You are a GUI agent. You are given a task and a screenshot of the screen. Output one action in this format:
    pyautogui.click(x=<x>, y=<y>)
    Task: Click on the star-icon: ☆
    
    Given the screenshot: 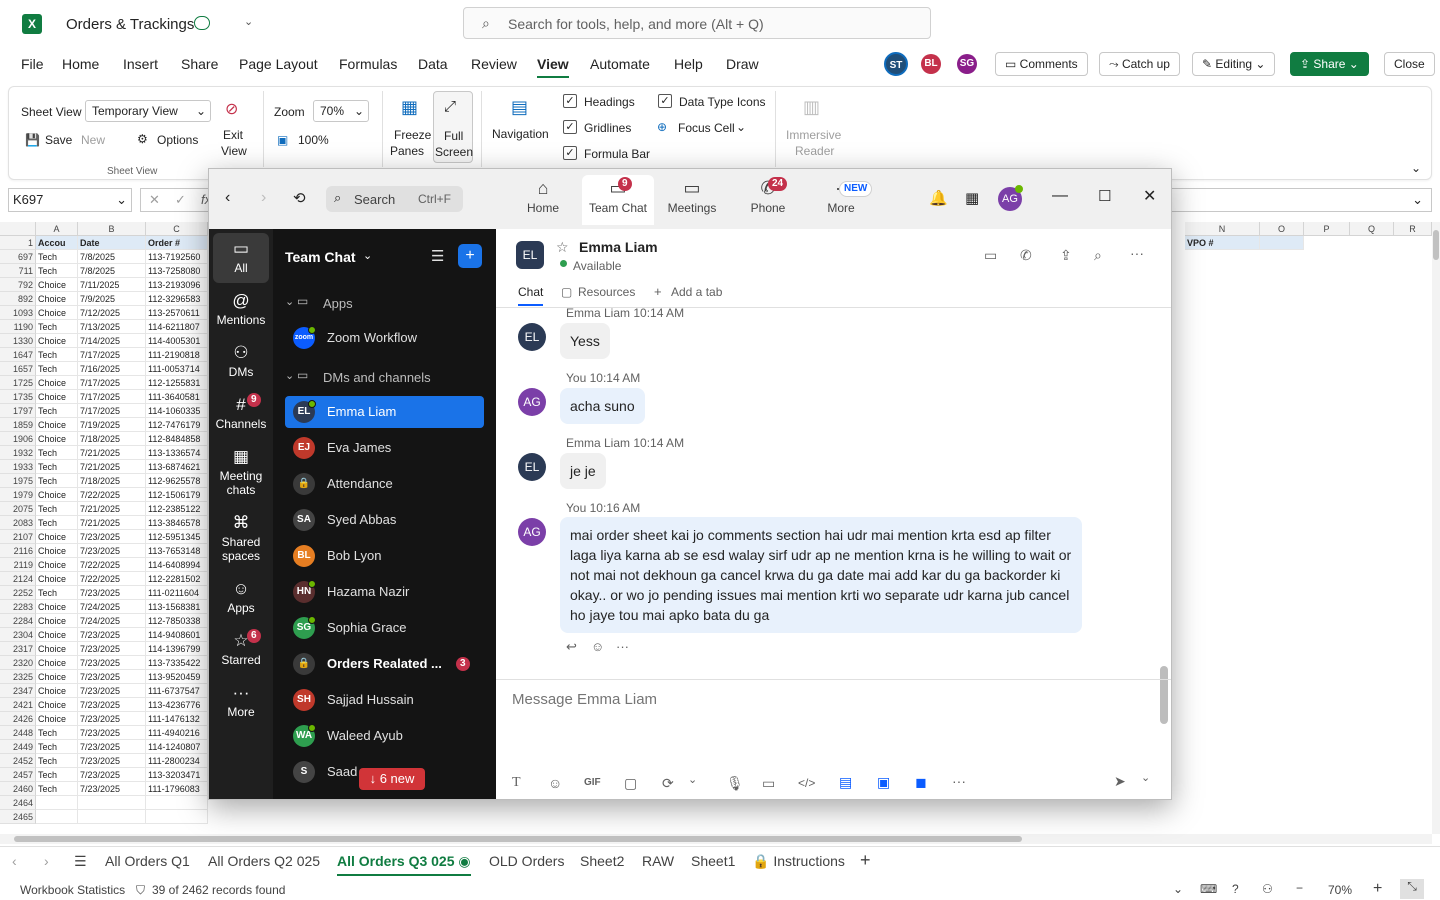 What is the action you would take?
    pyautogui.click(x=562, y=247)
    